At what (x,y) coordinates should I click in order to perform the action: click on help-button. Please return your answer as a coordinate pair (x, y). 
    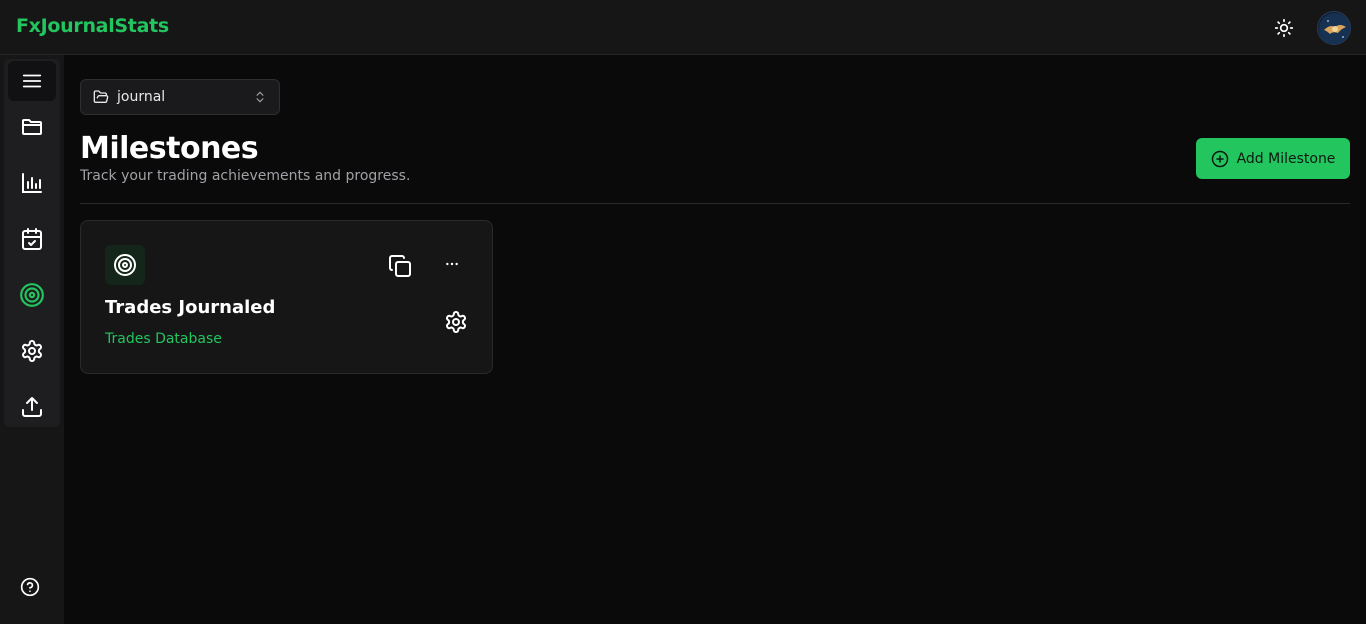
    Looking at the image, I should click on (30, 587).